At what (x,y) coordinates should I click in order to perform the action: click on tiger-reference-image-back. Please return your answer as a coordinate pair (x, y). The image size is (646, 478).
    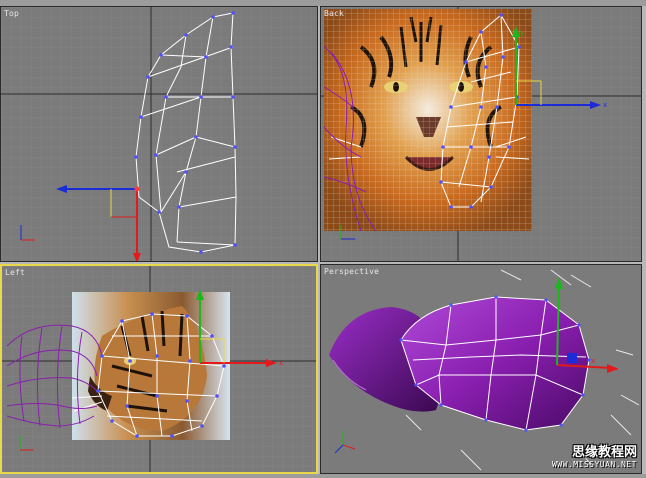
    Looking at the image, I should click on (428, 120).